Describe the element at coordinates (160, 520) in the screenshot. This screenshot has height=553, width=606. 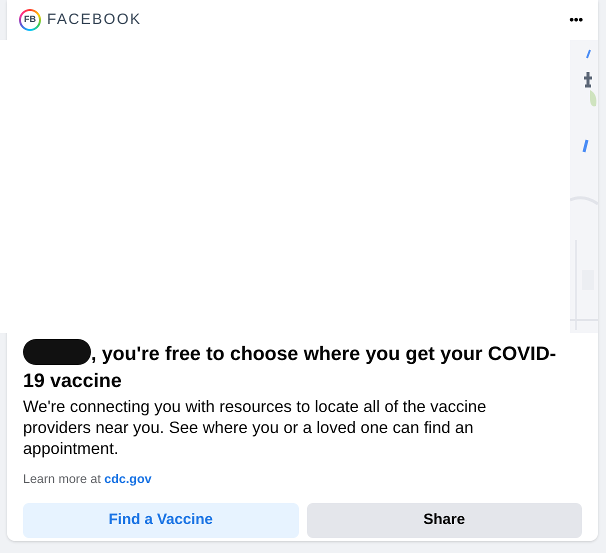
I see `find-vaccine-button: Find a Vaccine` at that location.